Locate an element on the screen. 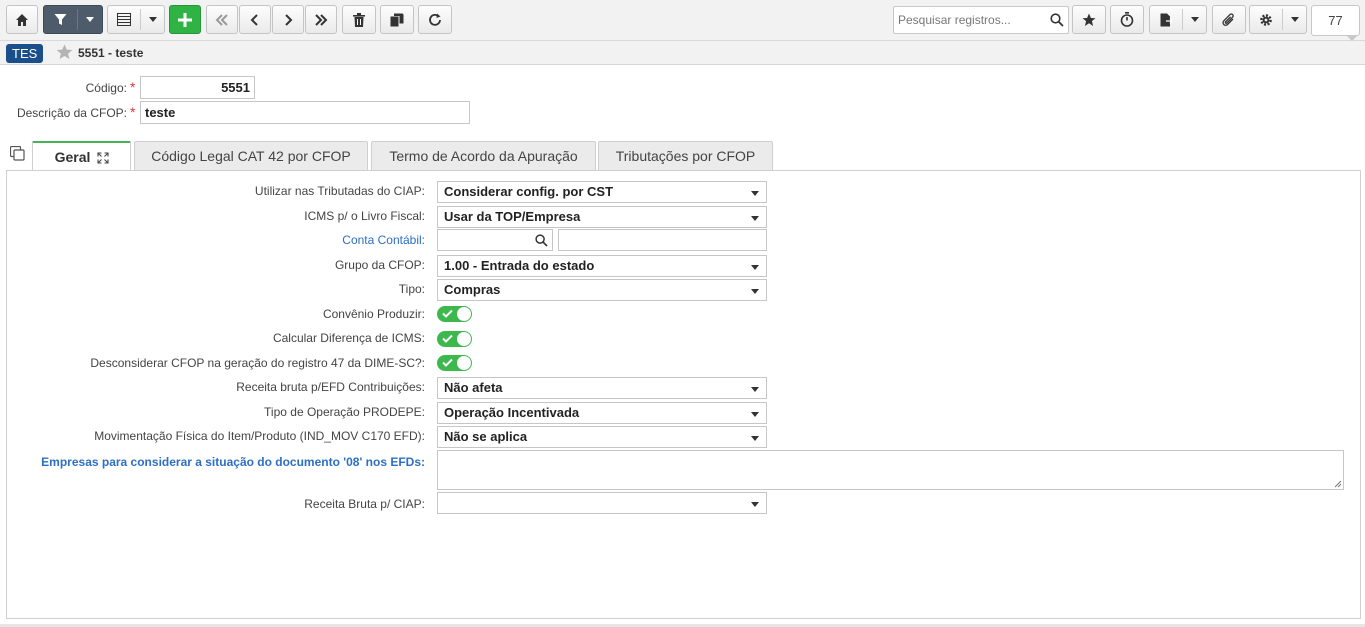  grupo-cfop-label: Grupo da CFOP: is located at coordinates (379, 265).